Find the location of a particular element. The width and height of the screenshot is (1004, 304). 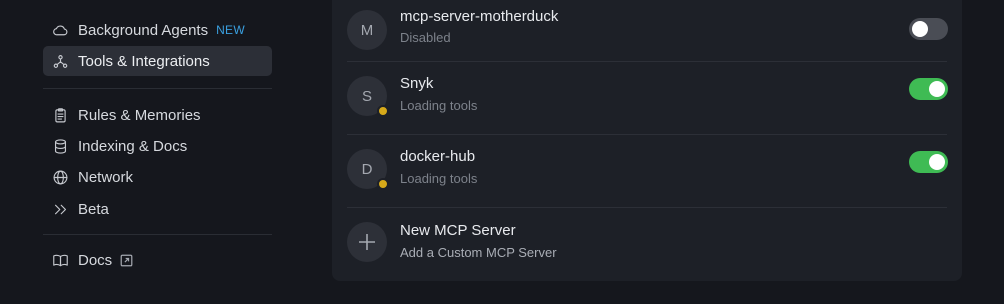

chevrons-right-icon is located at coordinates (60, 209).